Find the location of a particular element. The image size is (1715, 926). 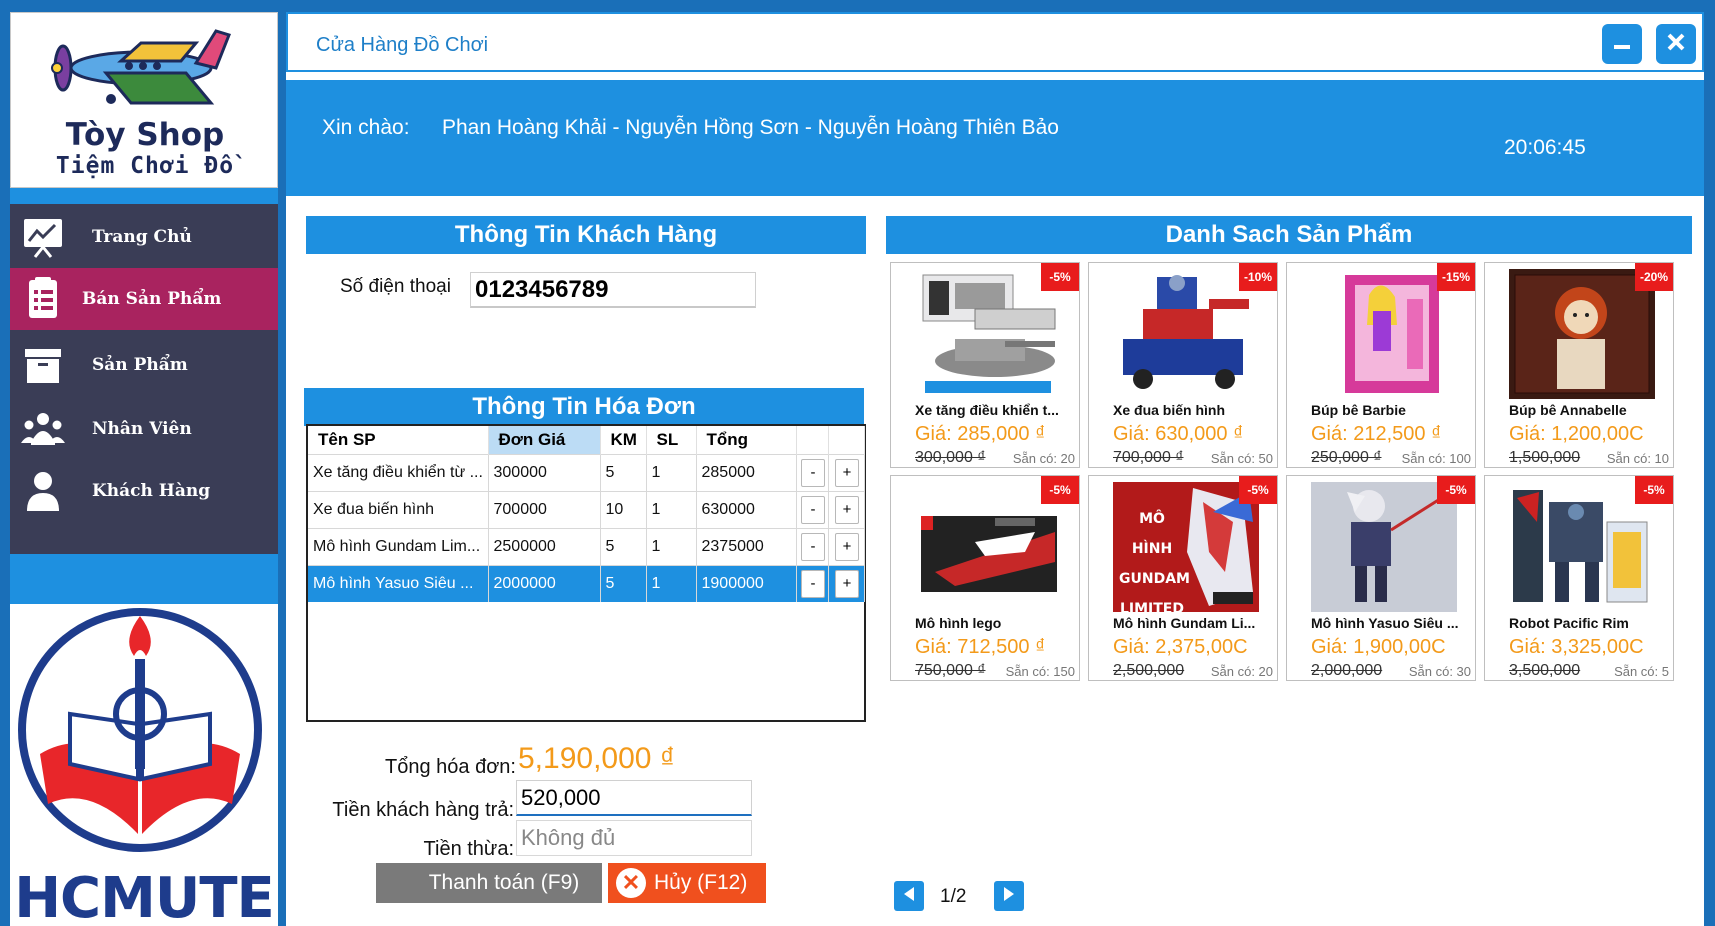

sidebar-item-san-pham: Sản Phẩm is located at coordinates (144, 365).